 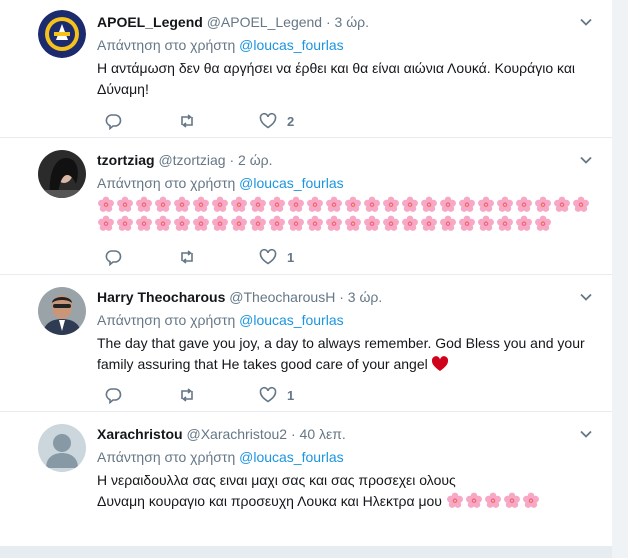 What do you see at coordinates (234, 121) in the screenshot?
I see `tweet-actions: 2` at bounding box center [234, 121].